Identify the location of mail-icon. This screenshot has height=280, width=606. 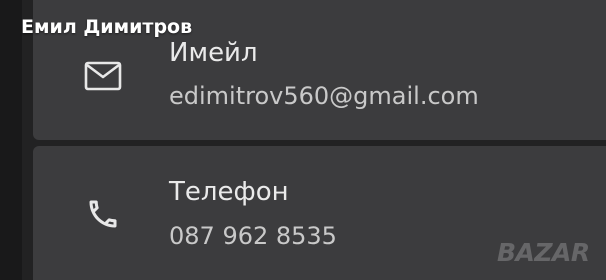
(103, 76).